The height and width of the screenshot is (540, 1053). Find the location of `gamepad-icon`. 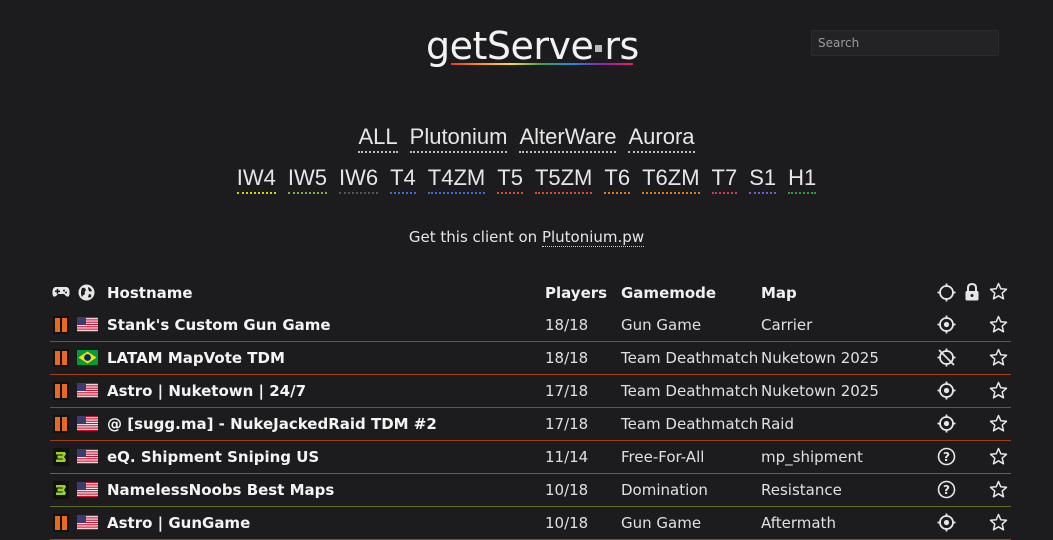

gamepad-icon is located at coordinates (61, 292).